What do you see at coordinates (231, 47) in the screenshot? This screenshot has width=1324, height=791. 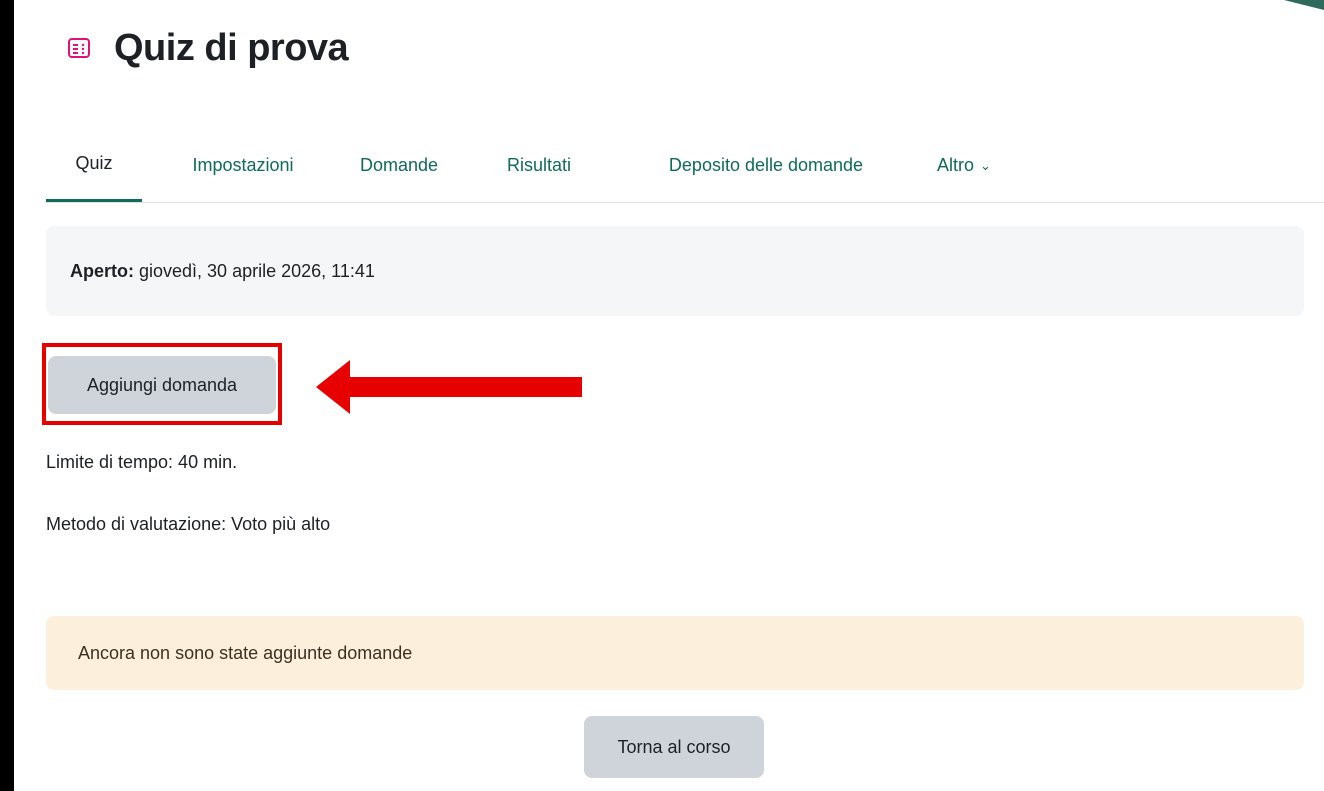 I see `page-title: Quiz di prova` at bounding box center [231, 47].